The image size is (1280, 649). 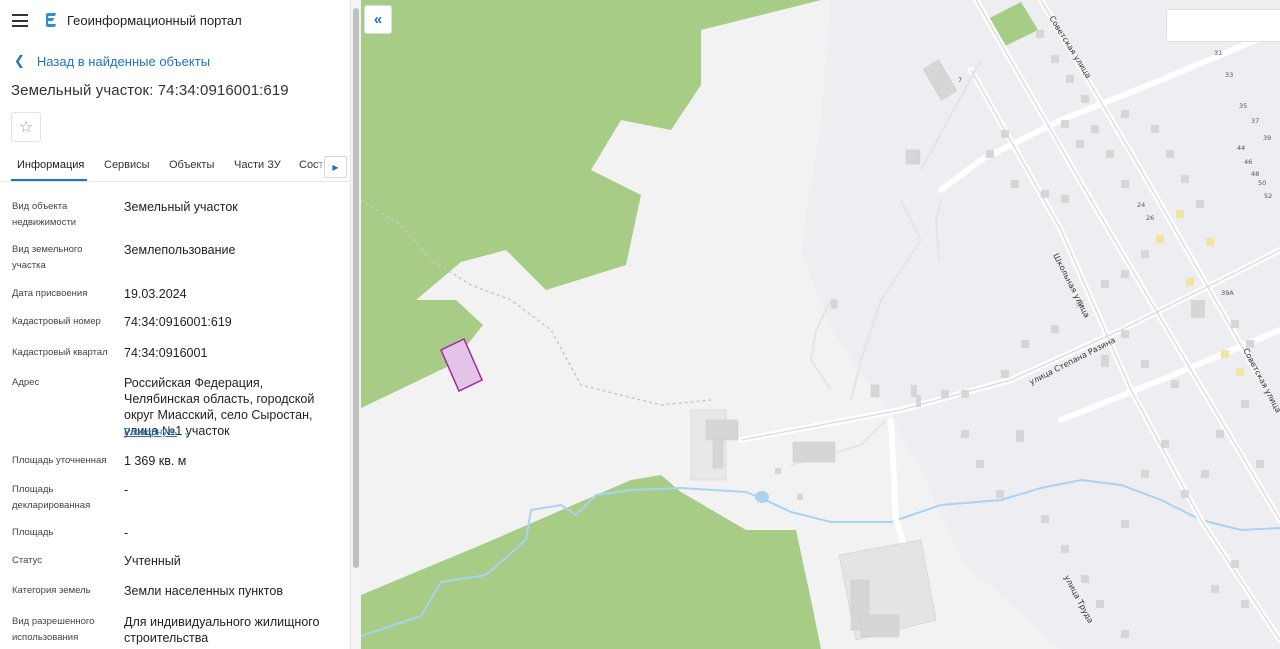 I want to click on house-number: 33, so click(x=1229, y=75).